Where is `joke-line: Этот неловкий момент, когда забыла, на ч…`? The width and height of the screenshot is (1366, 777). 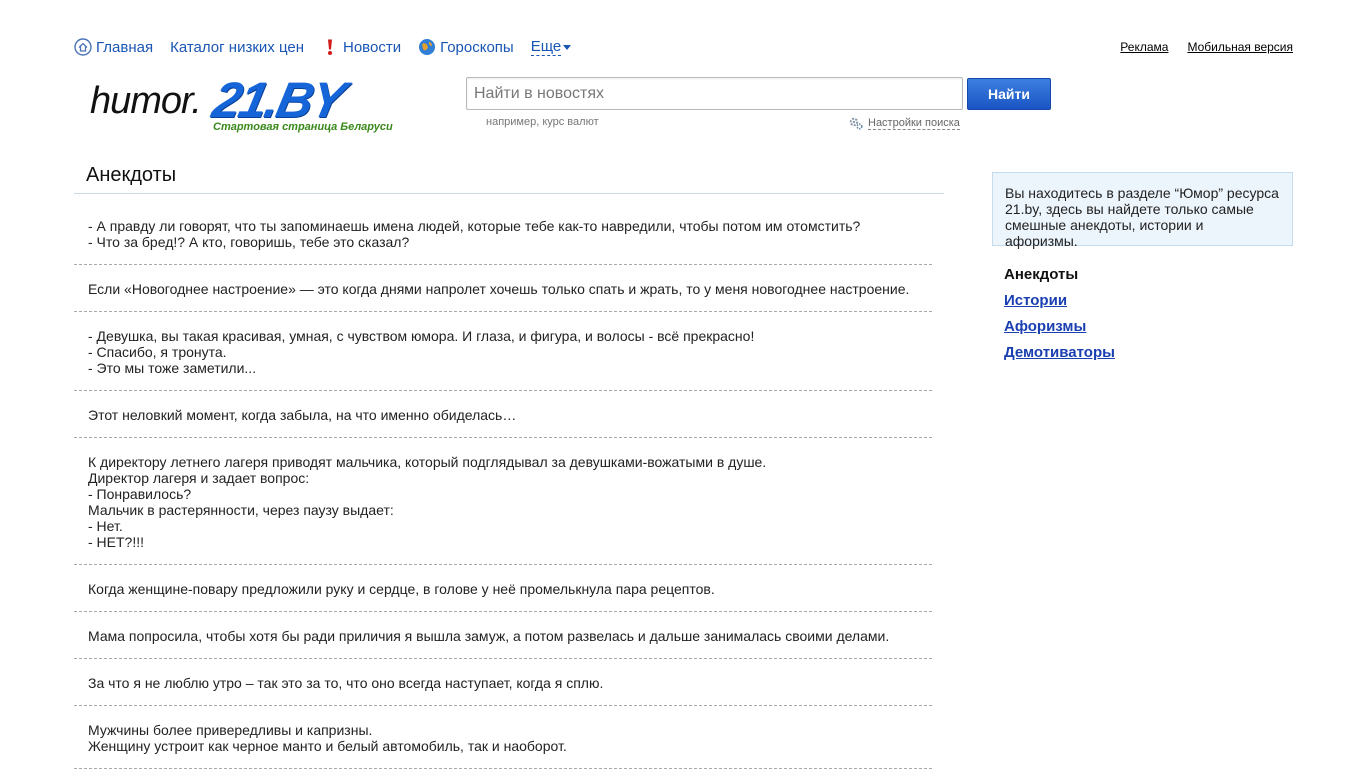
joke-line: Этот неловкий момент, когда забыла, на ч… is located at coordinates (302, 415).